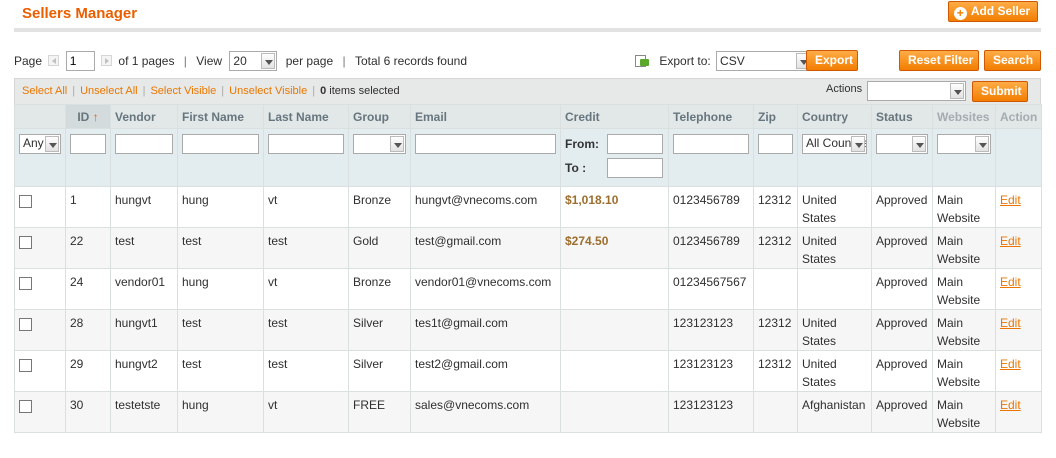 This screenshot has width=1056, height=458. Describe the element at coordinates (144, 116) in the screenshot. I see `column-header-vendor: Vendor` at that location.